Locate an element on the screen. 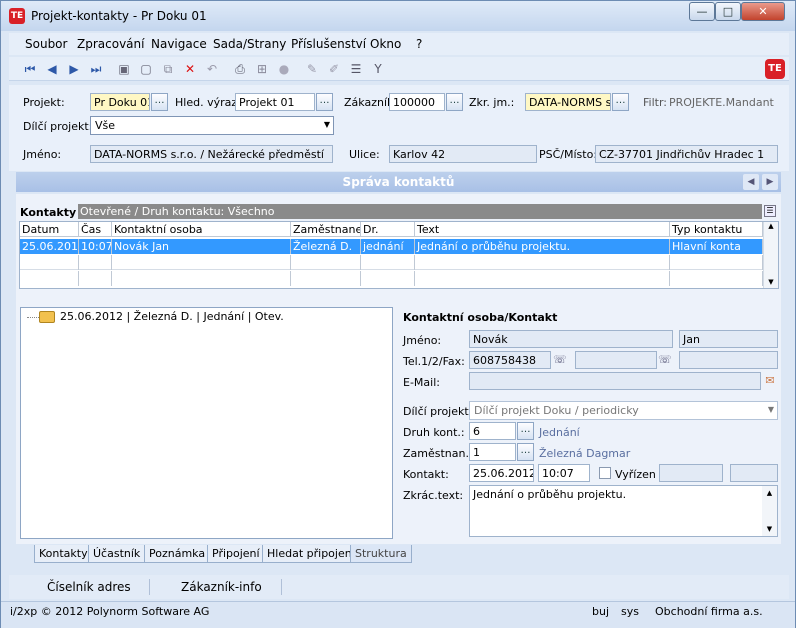 This screenshot has width=796, height=628. prev-record-icon: ◀ is located at coordinates (52, 69).